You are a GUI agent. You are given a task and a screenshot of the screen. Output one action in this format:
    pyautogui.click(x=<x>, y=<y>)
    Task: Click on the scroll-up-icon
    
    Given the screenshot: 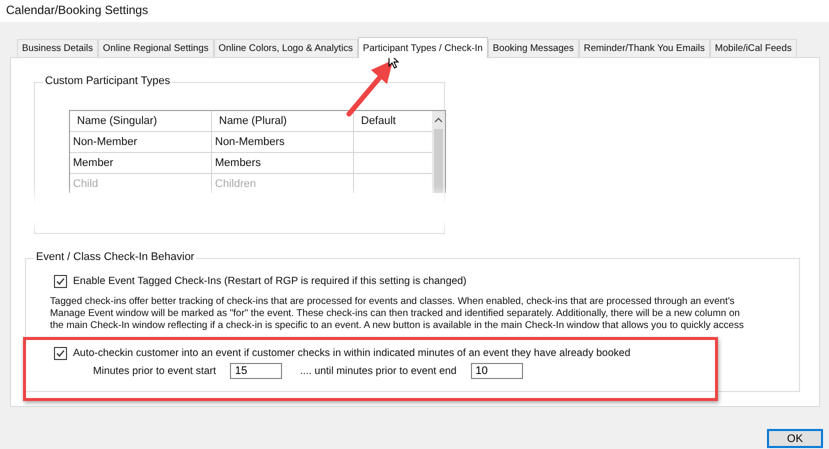 What is the action you would take?
    pyautogui.click(x=438, y=120)
    